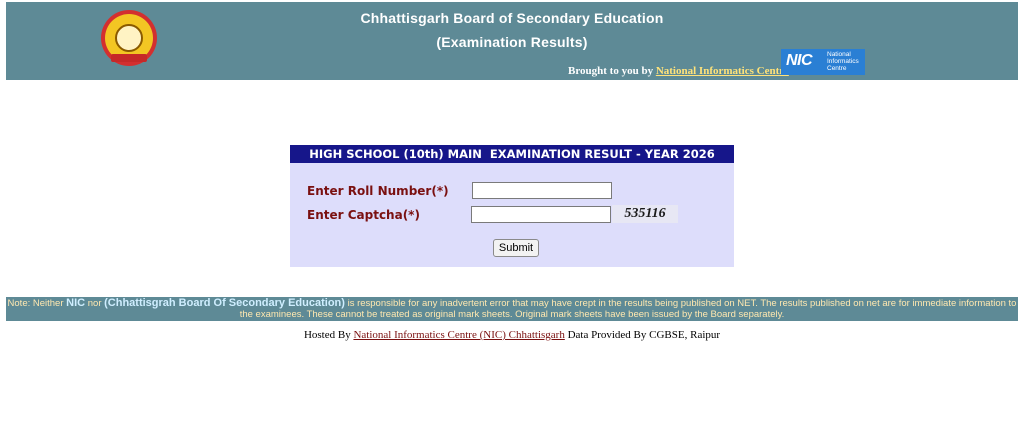 This screenshot has width=1024, height=436. Describe the element at coordinates (823, 62) in the screenshot. I see `nic-logo-icon: NIC National Informatics Centre` at that location.